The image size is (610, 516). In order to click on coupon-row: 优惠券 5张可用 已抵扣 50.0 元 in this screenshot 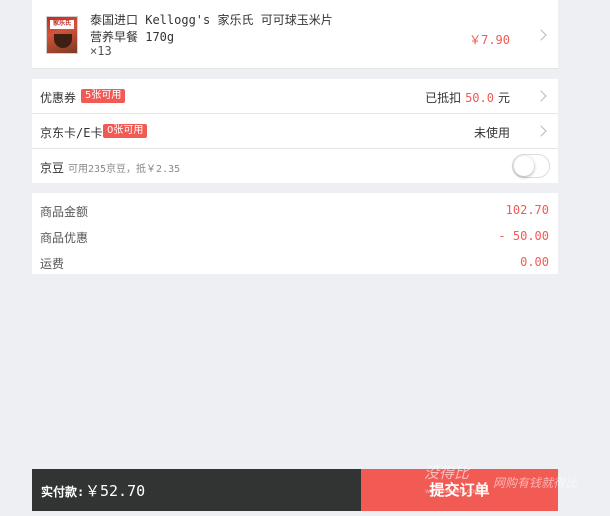, I will do `click(295, 96)`.